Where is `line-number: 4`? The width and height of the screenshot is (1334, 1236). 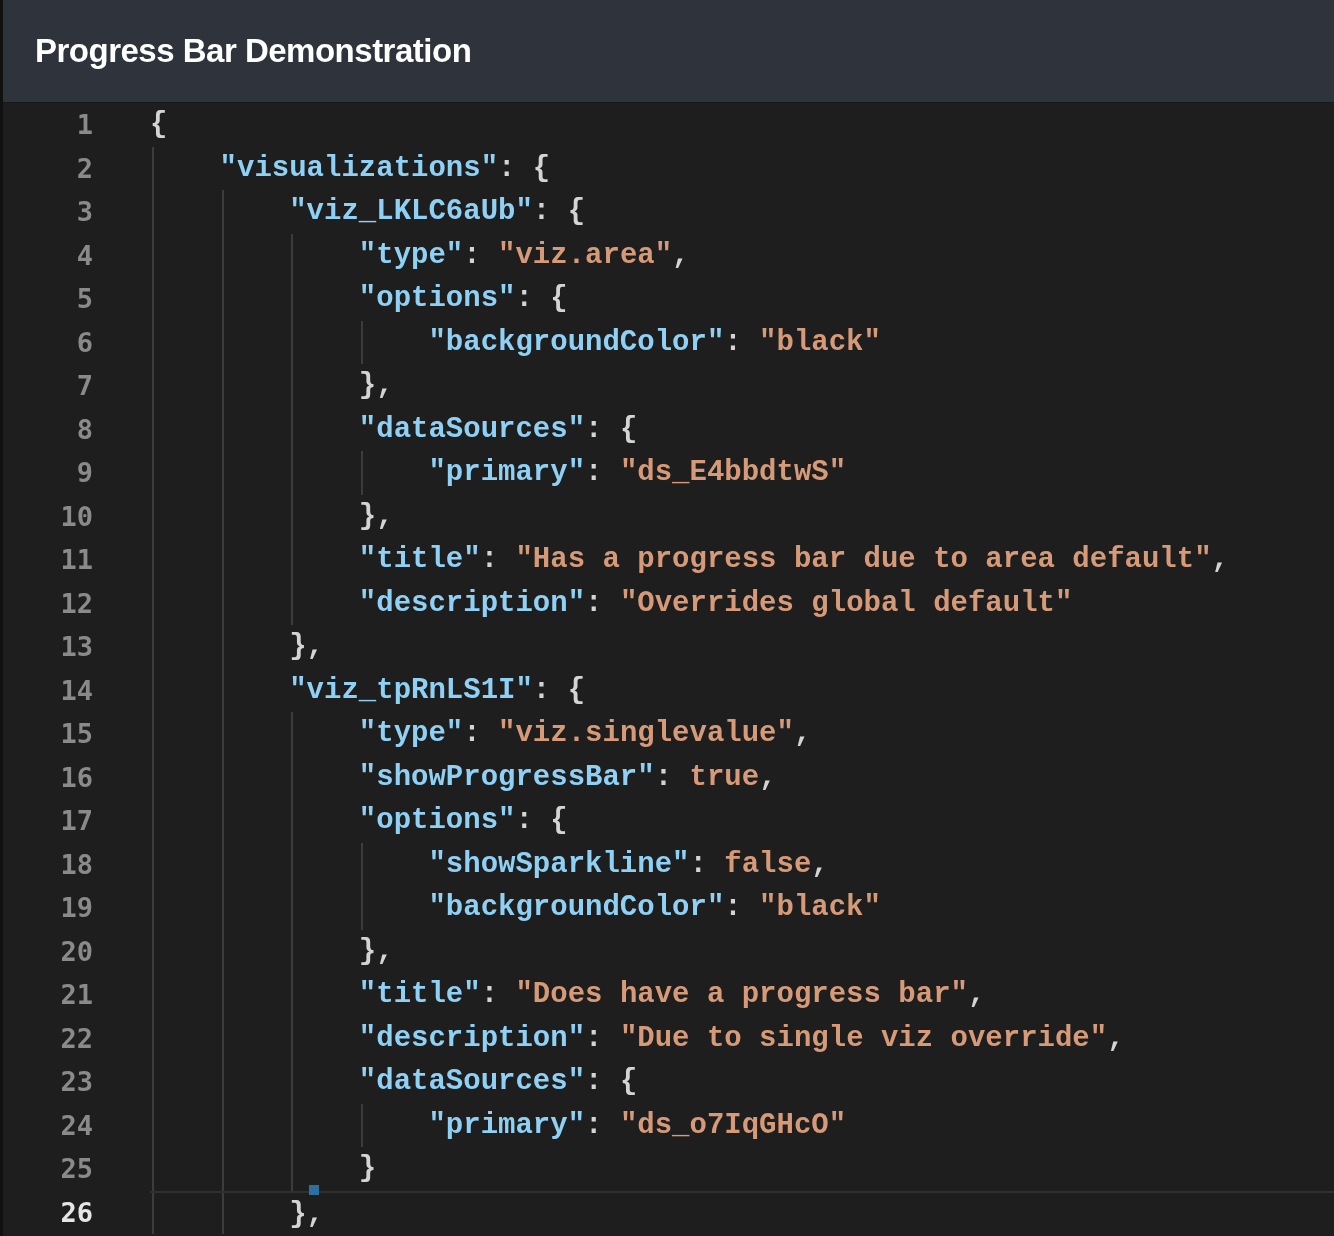
line-number: 4 is located at coordinates (84, 255).